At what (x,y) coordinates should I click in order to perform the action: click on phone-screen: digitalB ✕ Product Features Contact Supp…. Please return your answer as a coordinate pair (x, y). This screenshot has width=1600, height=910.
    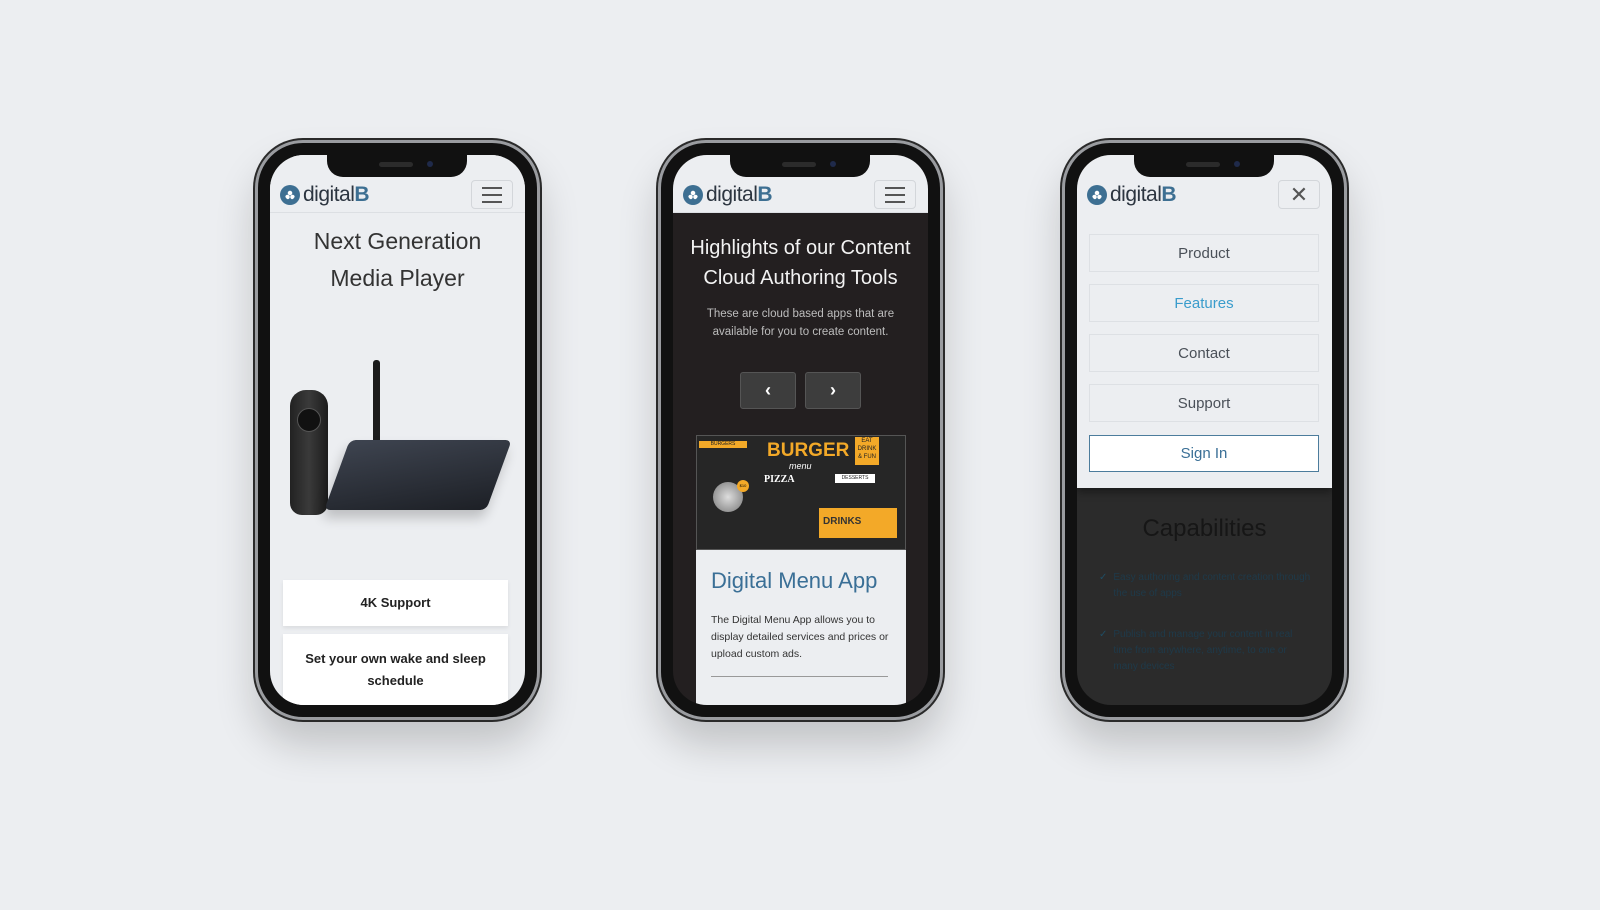
    Looking at the image, I should click on (1204, 430).